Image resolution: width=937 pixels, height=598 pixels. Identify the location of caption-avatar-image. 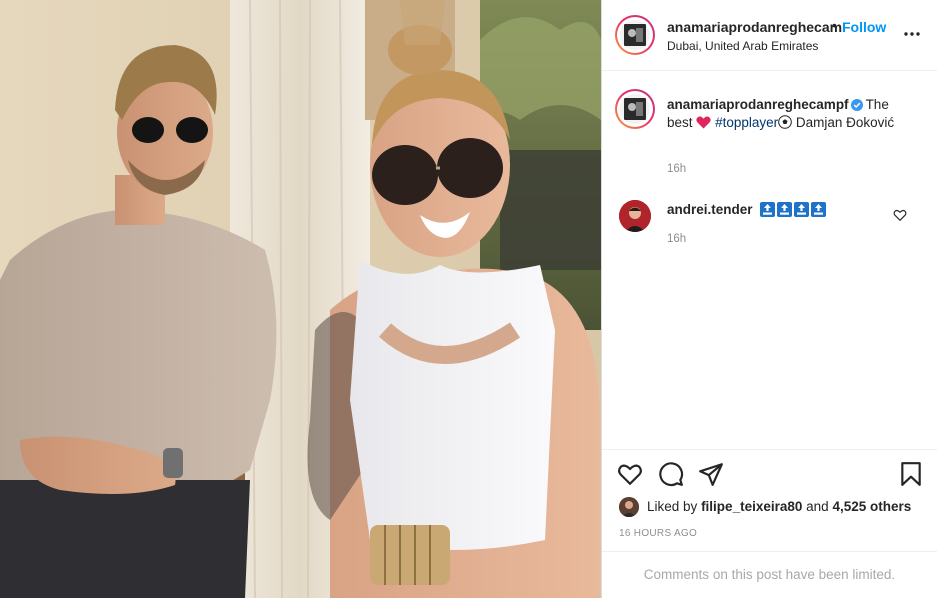
(635, 109).